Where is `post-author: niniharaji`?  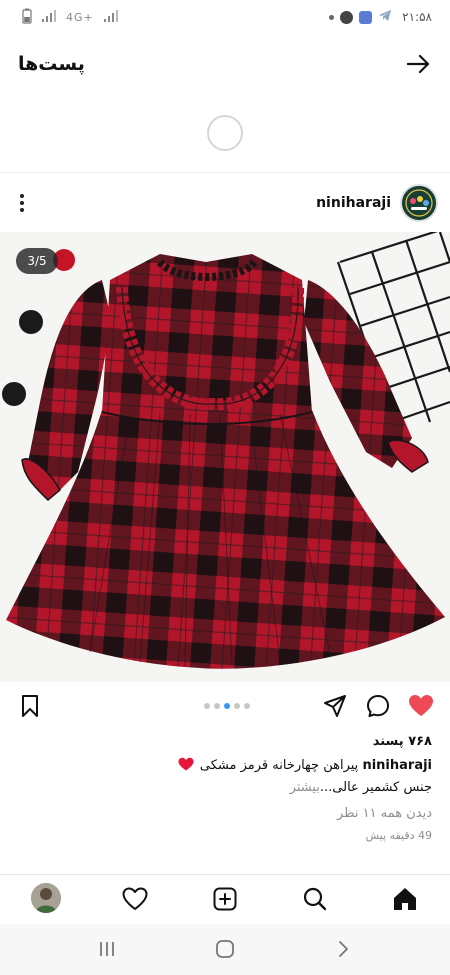 post-author: niniharaji is located at coordinates (377, 203).